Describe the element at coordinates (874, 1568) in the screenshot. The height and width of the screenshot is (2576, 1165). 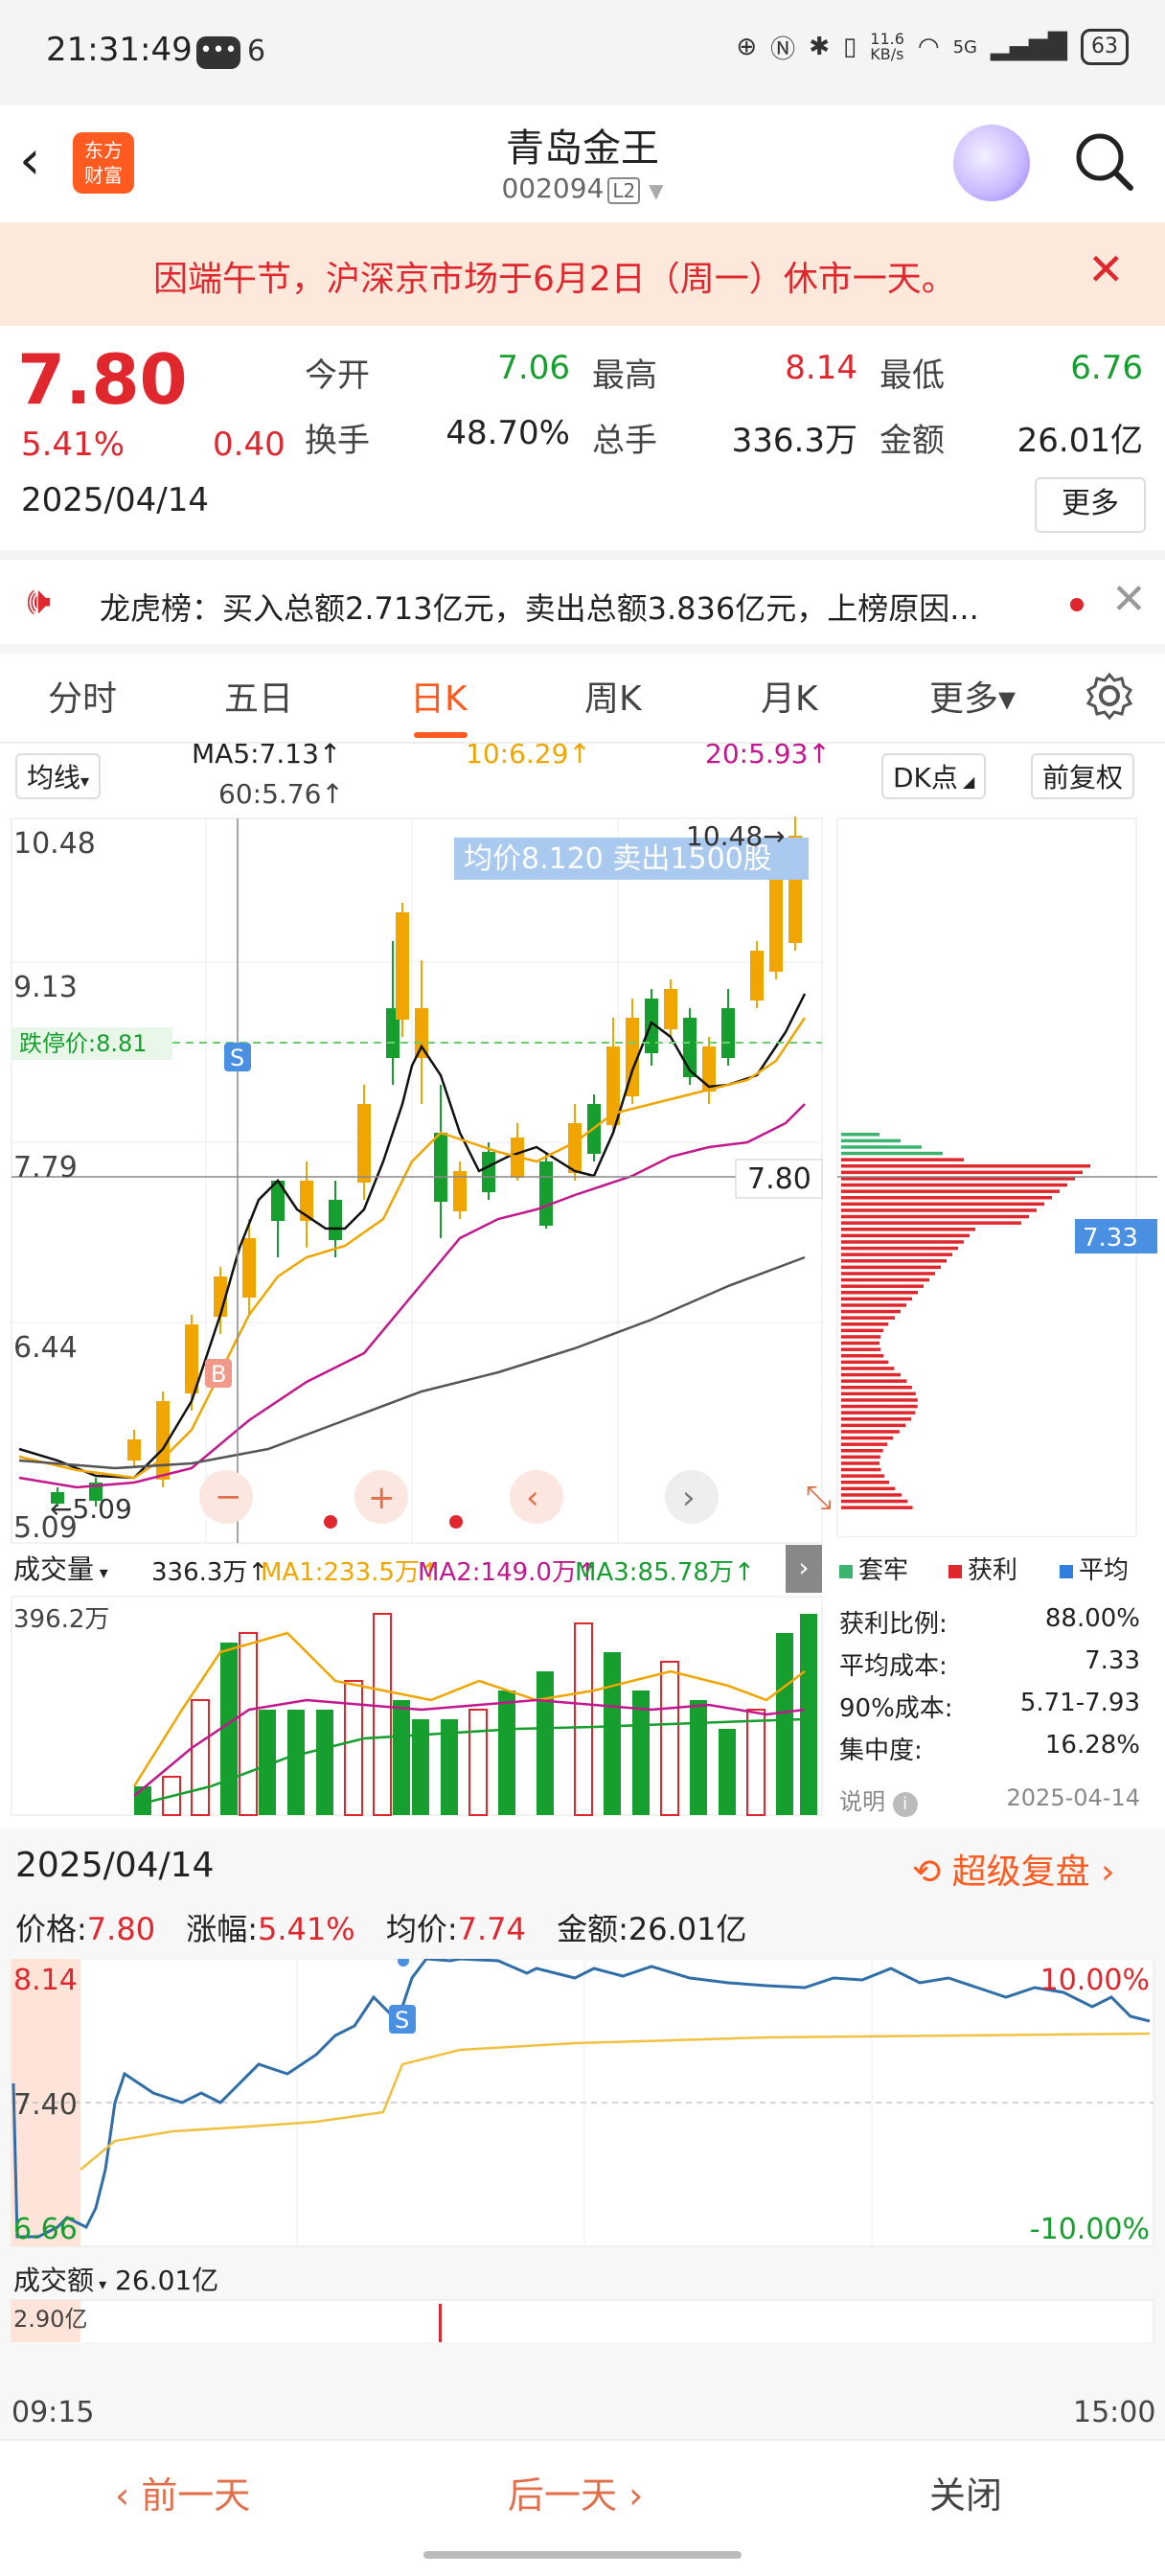
I see `legend-trapped: 套牢` at that location.